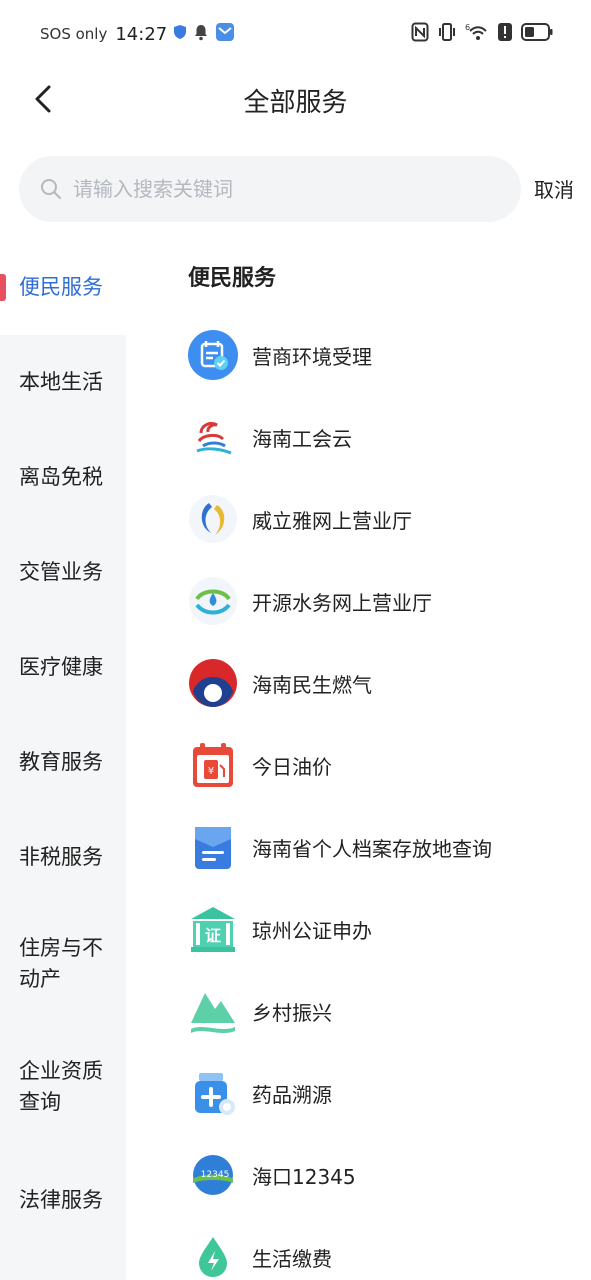 The image size is (591, 1280). I want to click on sidebar-item-medical: 医疗健康, so click(63, 667).